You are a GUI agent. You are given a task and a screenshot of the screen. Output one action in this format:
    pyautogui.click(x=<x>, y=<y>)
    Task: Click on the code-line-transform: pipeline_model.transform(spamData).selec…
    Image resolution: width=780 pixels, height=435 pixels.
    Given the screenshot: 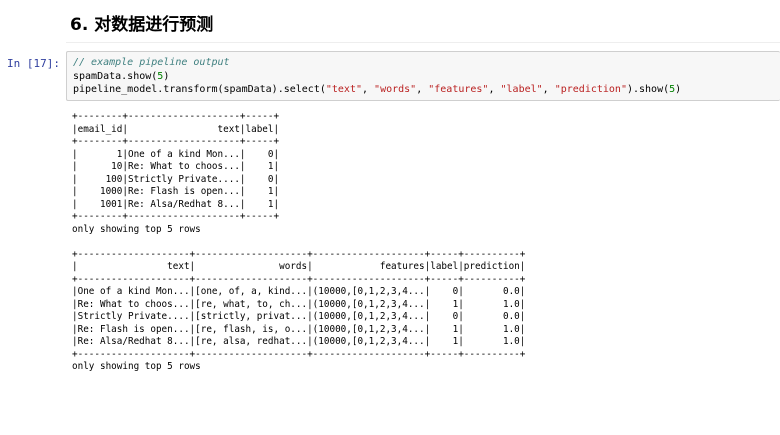 What is the action you would take?
    pyautogui.click(x=377, y=89)
    